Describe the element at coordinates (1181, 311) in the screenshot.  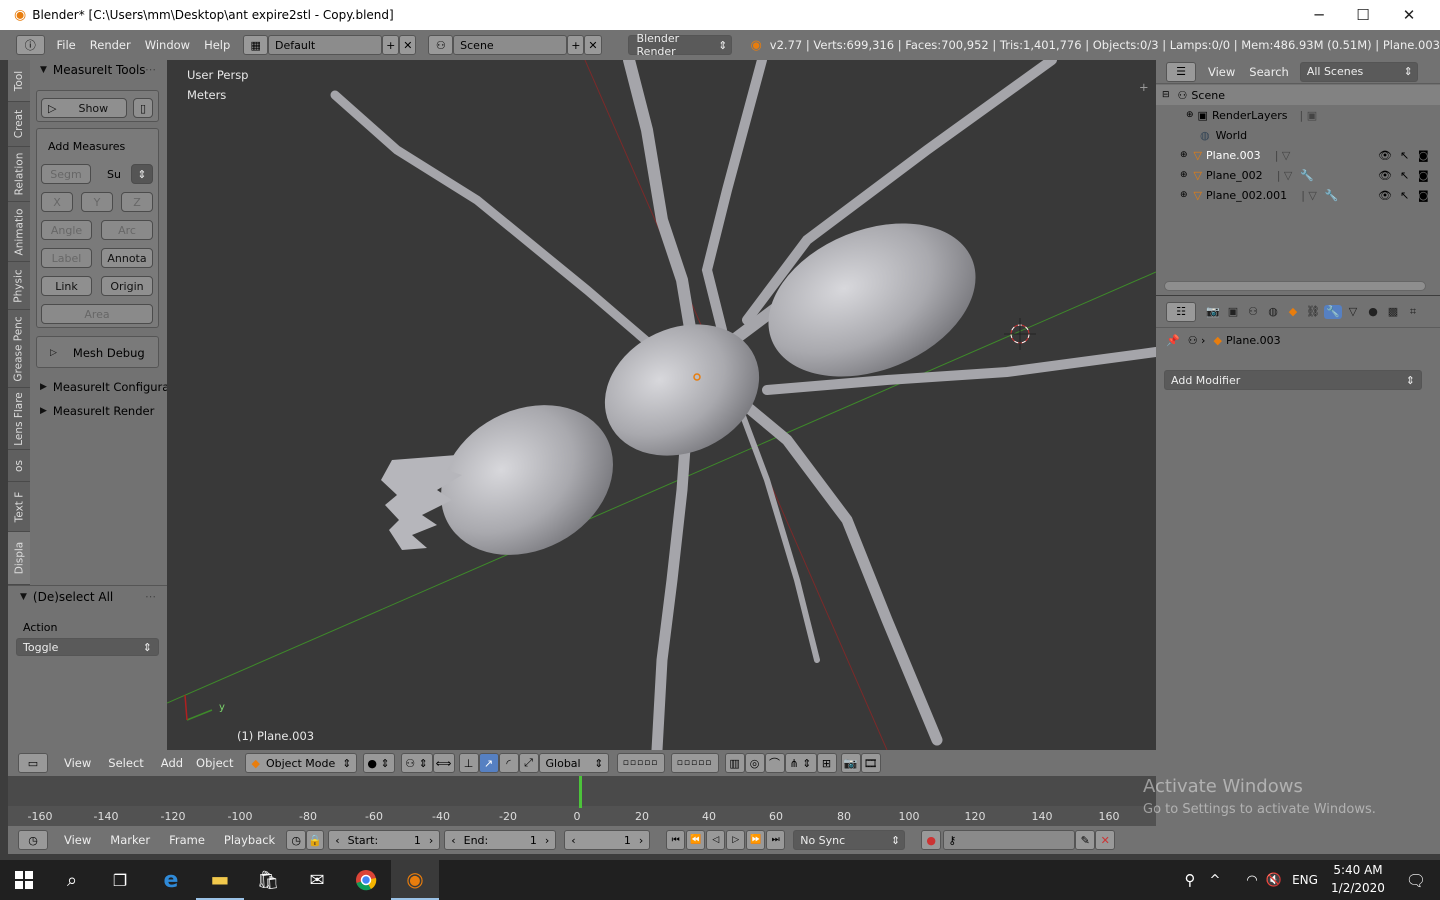
I see `editor-type-icon: ☷` at that location.